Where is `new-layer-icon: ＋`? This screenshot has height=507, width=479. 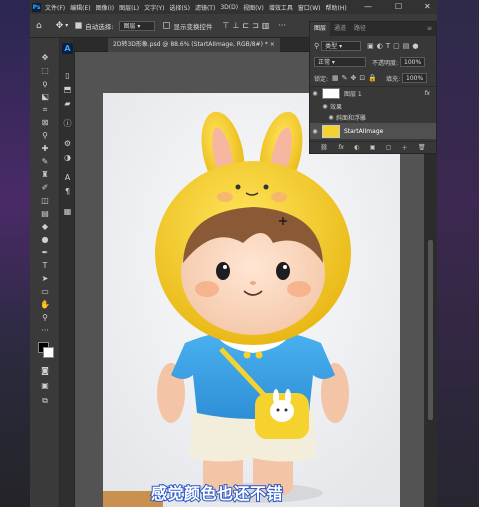 new-layer-icon: ＋ is located at coordinates (405, 147).